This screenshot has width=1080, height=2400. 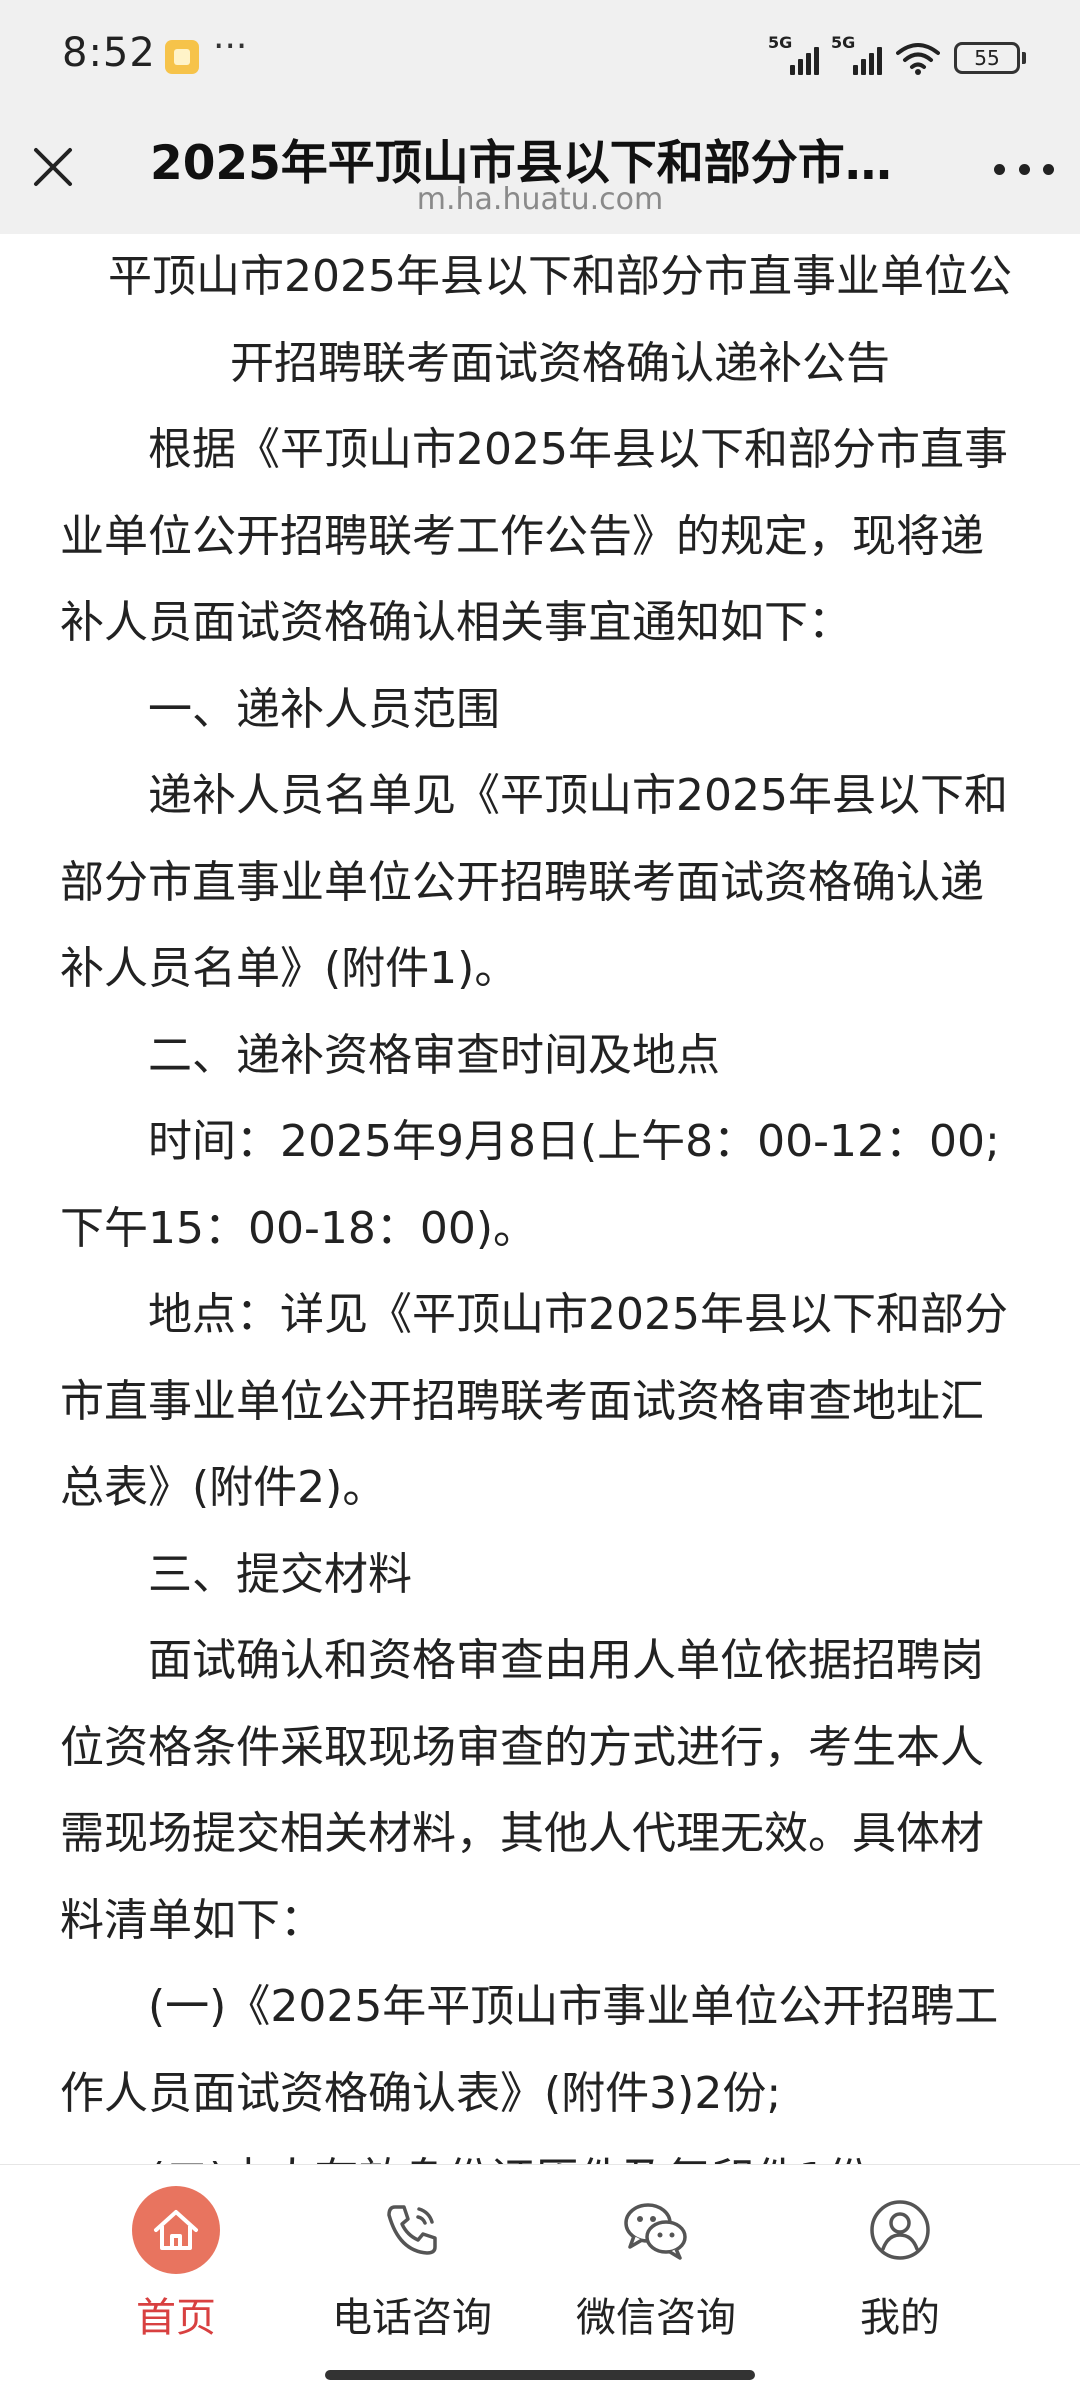 I want to click on wechat-icon, so click(x=656, y=2230).